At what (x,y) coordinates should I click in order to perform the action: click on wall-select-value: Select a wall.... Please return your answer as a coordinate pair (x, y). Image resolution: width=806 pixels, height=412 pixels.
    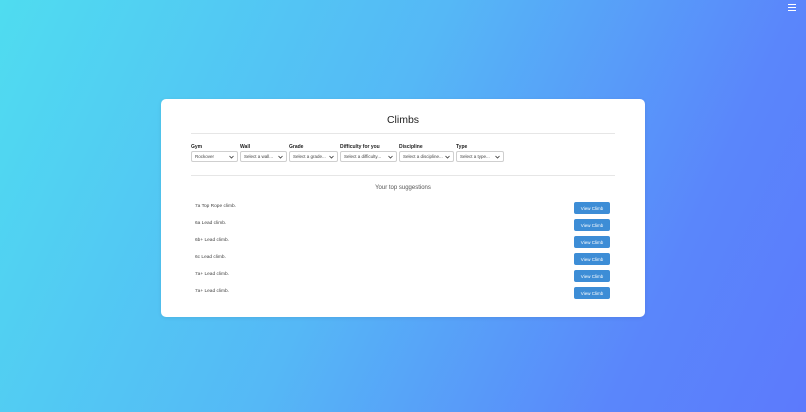
    Looking at the image, I should click on (259, 156).